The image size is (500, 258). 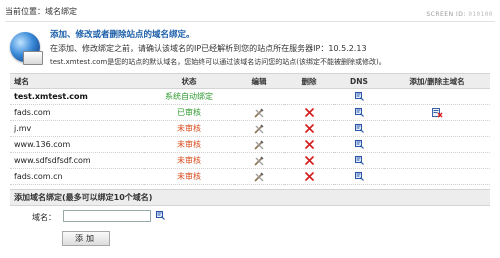 What do you see at coordinates (480, 14) in the screenshot?
I see `screen-id-value: 010100` at bounding box center [480, 14].